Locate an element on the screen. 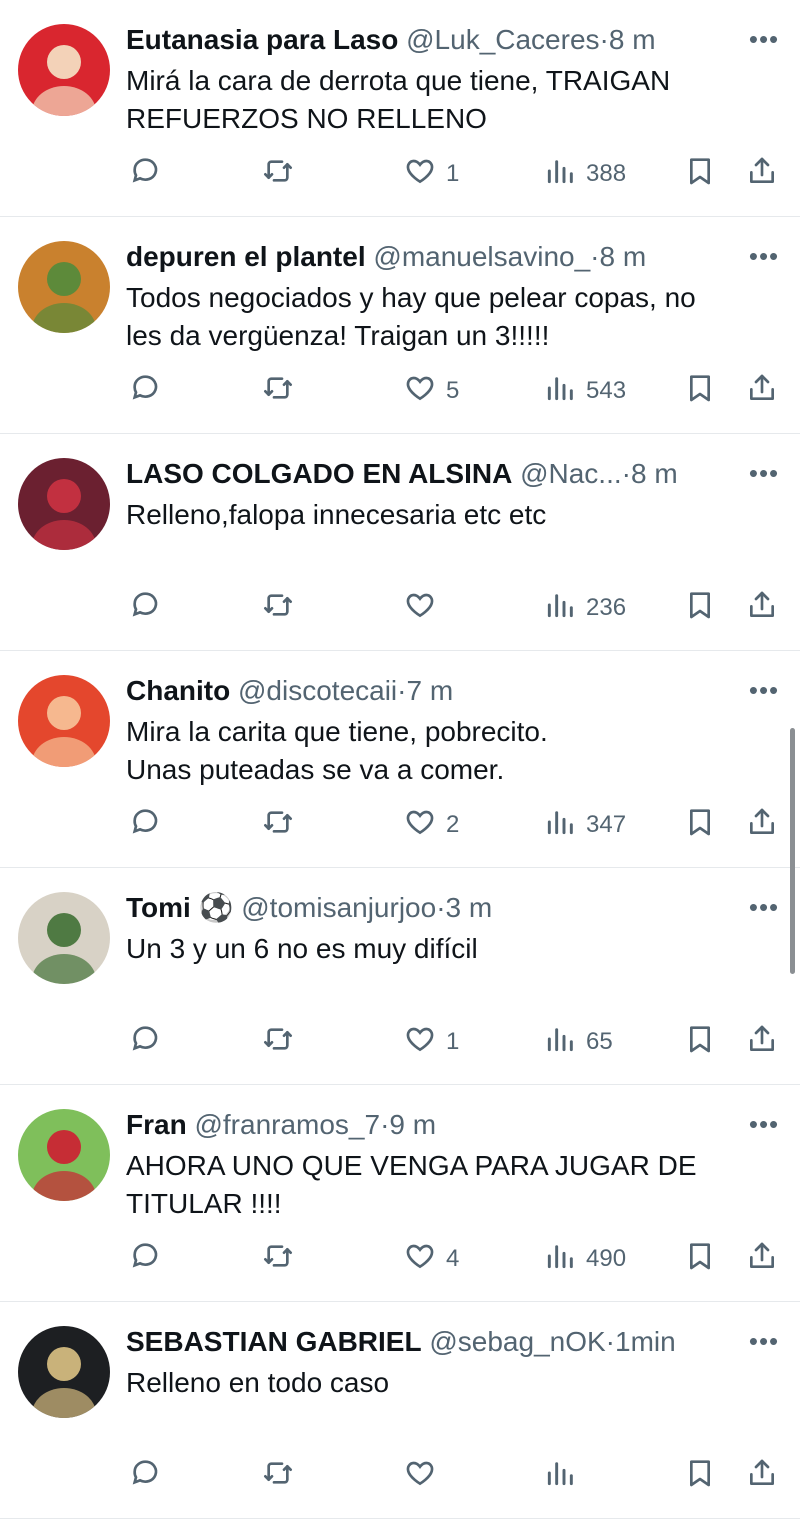  display-name: depuren el plantel is located at coordinates (246, 256).